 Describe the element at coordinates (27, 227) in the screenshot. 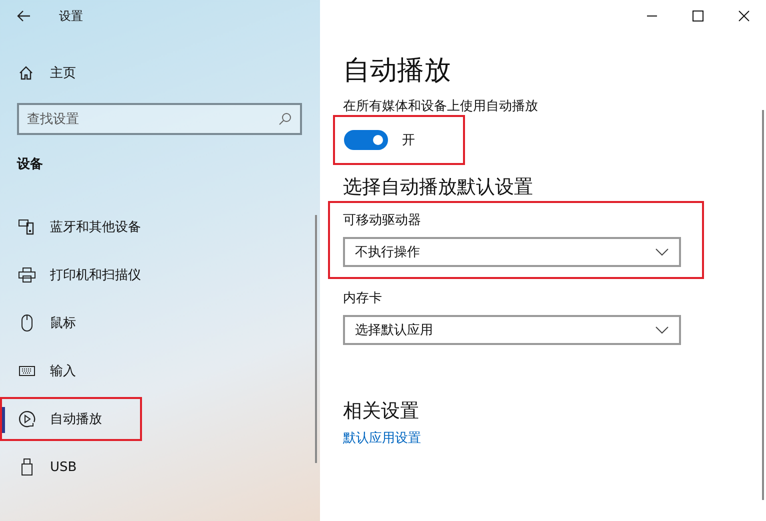

I see `keyboard-device-icon` at that location.